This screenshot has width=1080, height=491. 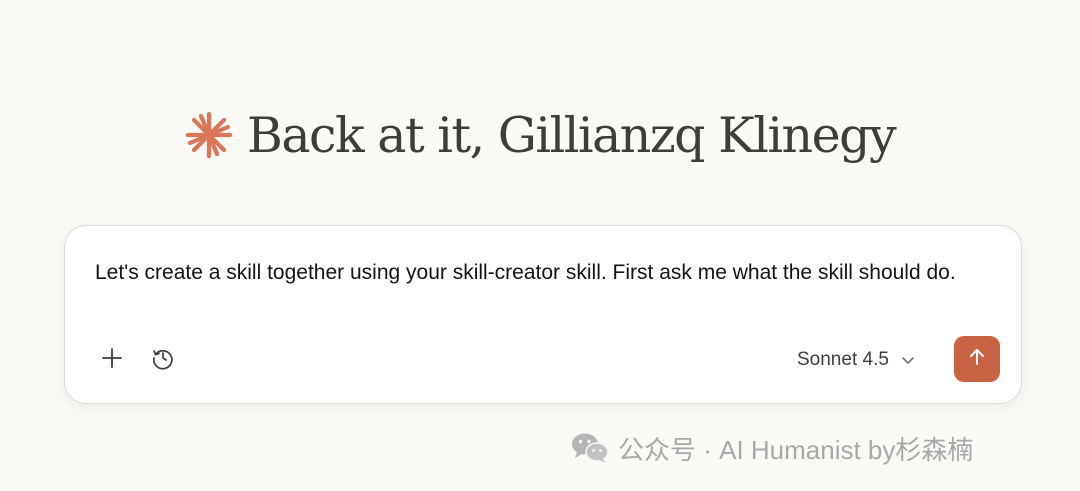 I want to click on clock-history-icon, so click(x=163, y=360).